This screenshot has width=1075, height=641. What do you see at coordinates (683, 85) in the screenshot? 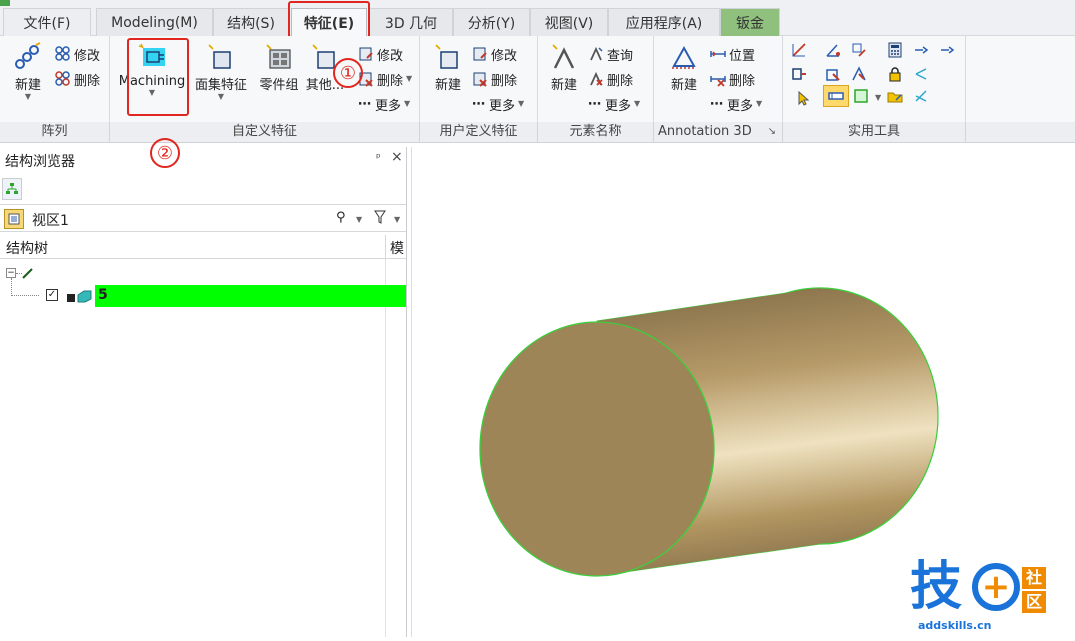
I see `annotation-new-label: 新建` at bounding box center [683, 85].